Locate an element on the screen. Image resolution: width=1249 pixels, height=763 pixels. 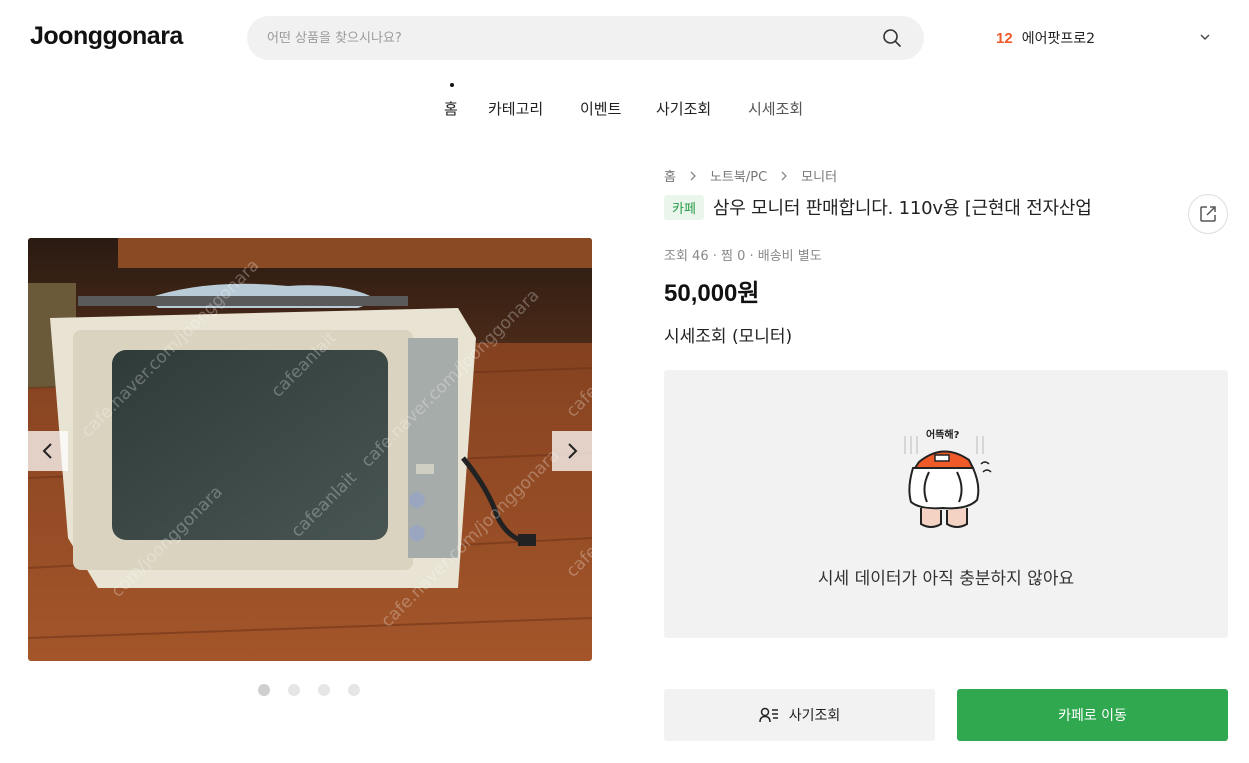
share-button is located at coordinates (1208, 214).